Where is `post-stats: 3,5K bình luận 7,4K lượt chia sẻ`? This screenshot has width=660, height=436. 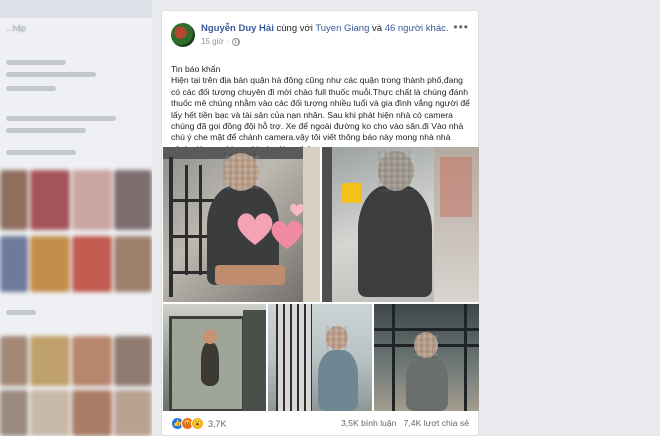
post-stats: 3,5K bình luận 7,4K lượt chia sẻ is located at coordinates (405, 423).